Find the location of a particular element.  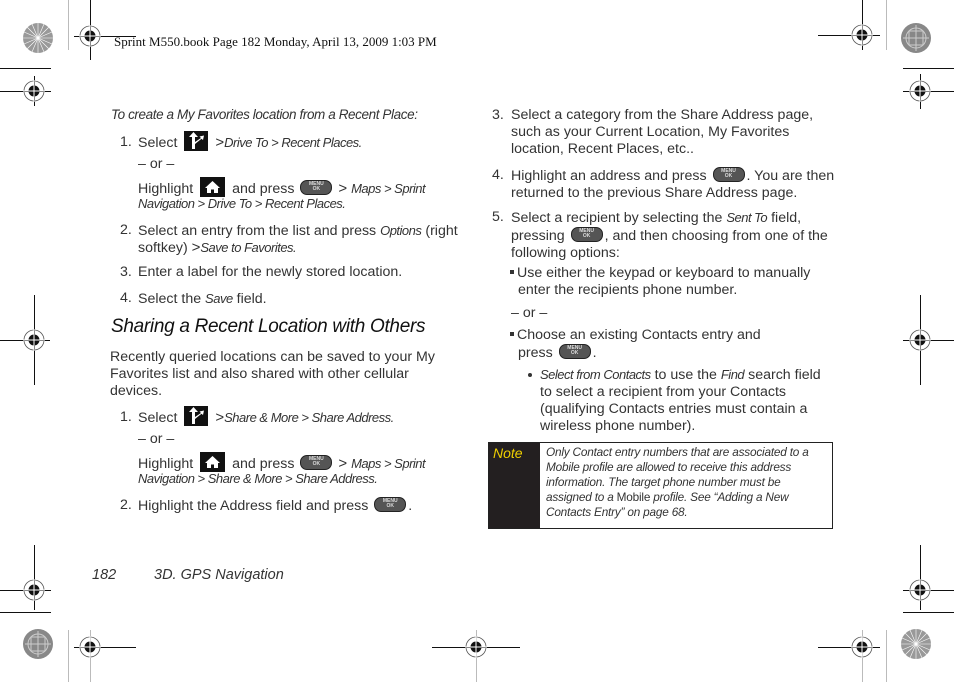

color-rosette-bottom-right is located at coordinates (916, 644).